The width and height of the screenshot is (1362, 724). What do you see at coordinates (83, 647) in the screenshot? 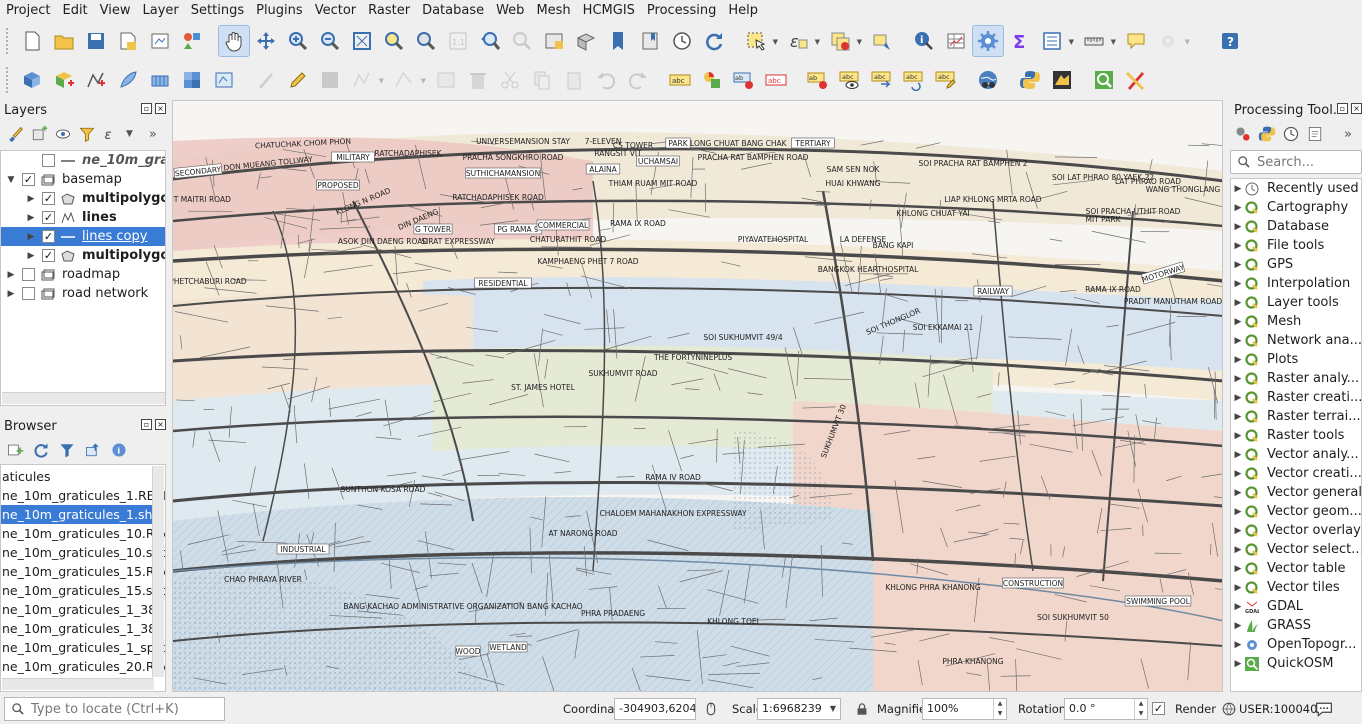
I see `browser-item: ne_10m_graticules_1_split1` at bounding box center [83, 647].